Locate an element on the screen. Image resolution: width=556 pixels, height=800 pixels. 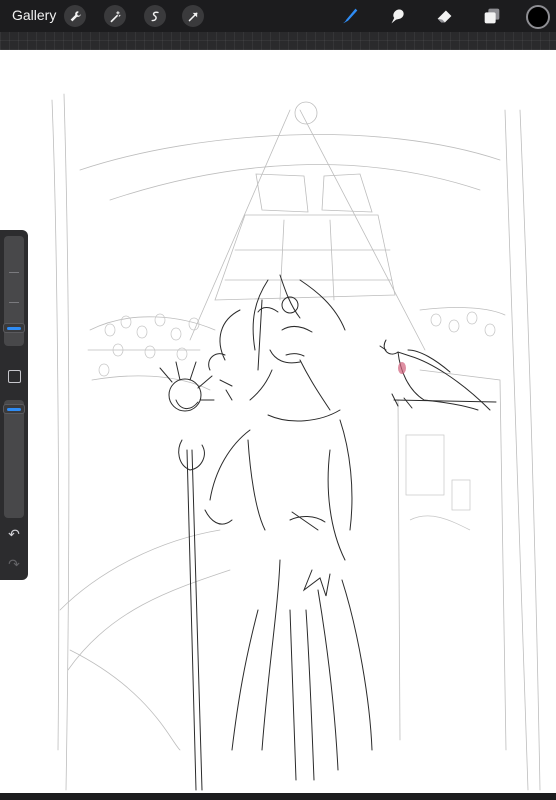
brush-size-handle is located at coordinates (14, 328).